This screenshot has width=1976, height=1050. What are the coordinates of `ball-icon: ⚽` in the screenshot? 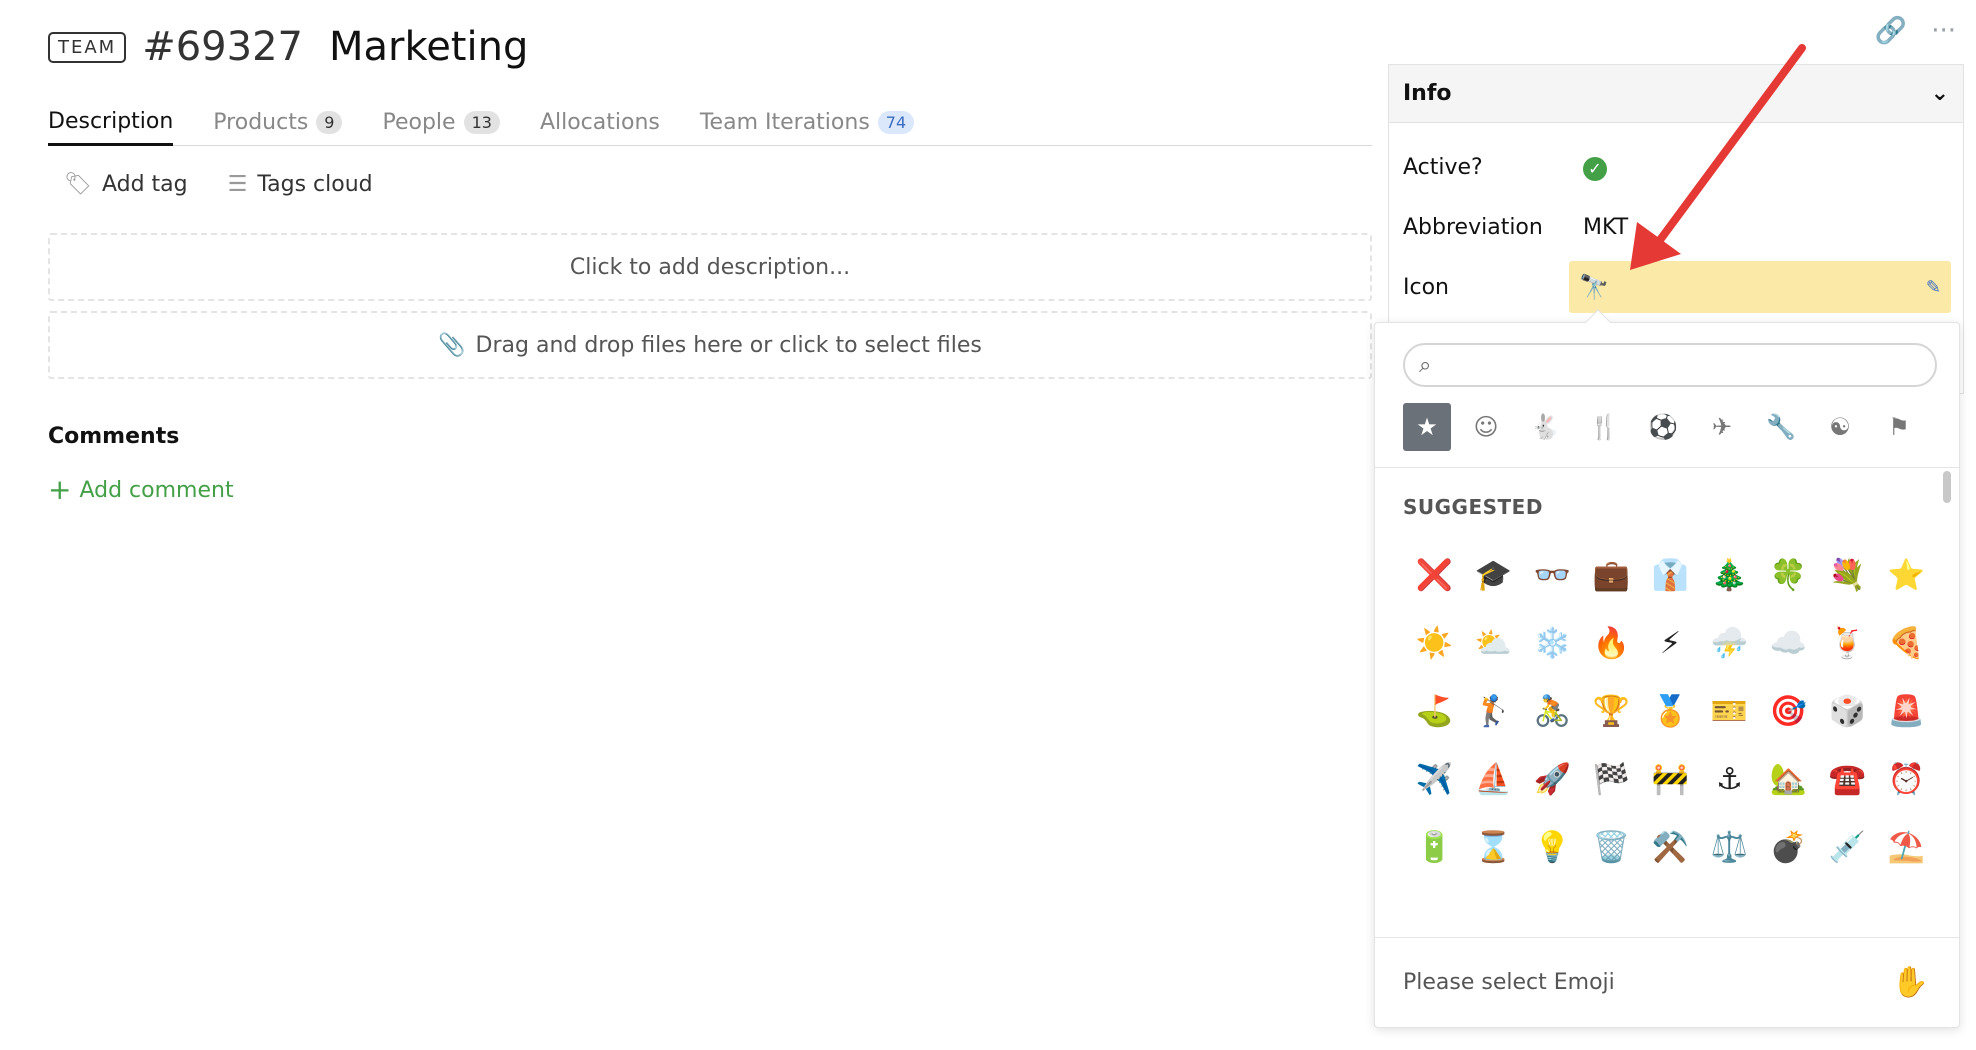 It's located at (1663, 427).